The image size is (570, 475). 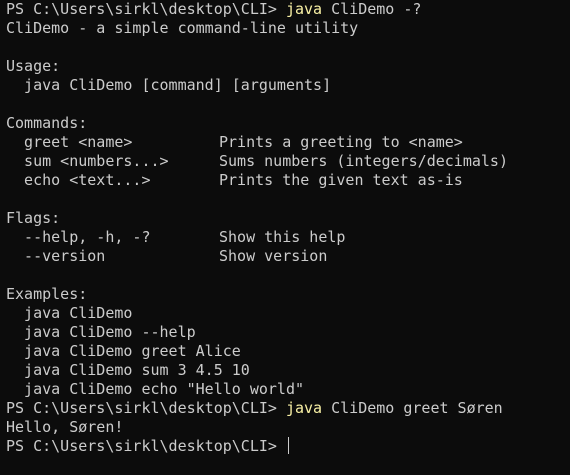 I want to click on usage-heading: Usage:, so click(x=33, y=66).